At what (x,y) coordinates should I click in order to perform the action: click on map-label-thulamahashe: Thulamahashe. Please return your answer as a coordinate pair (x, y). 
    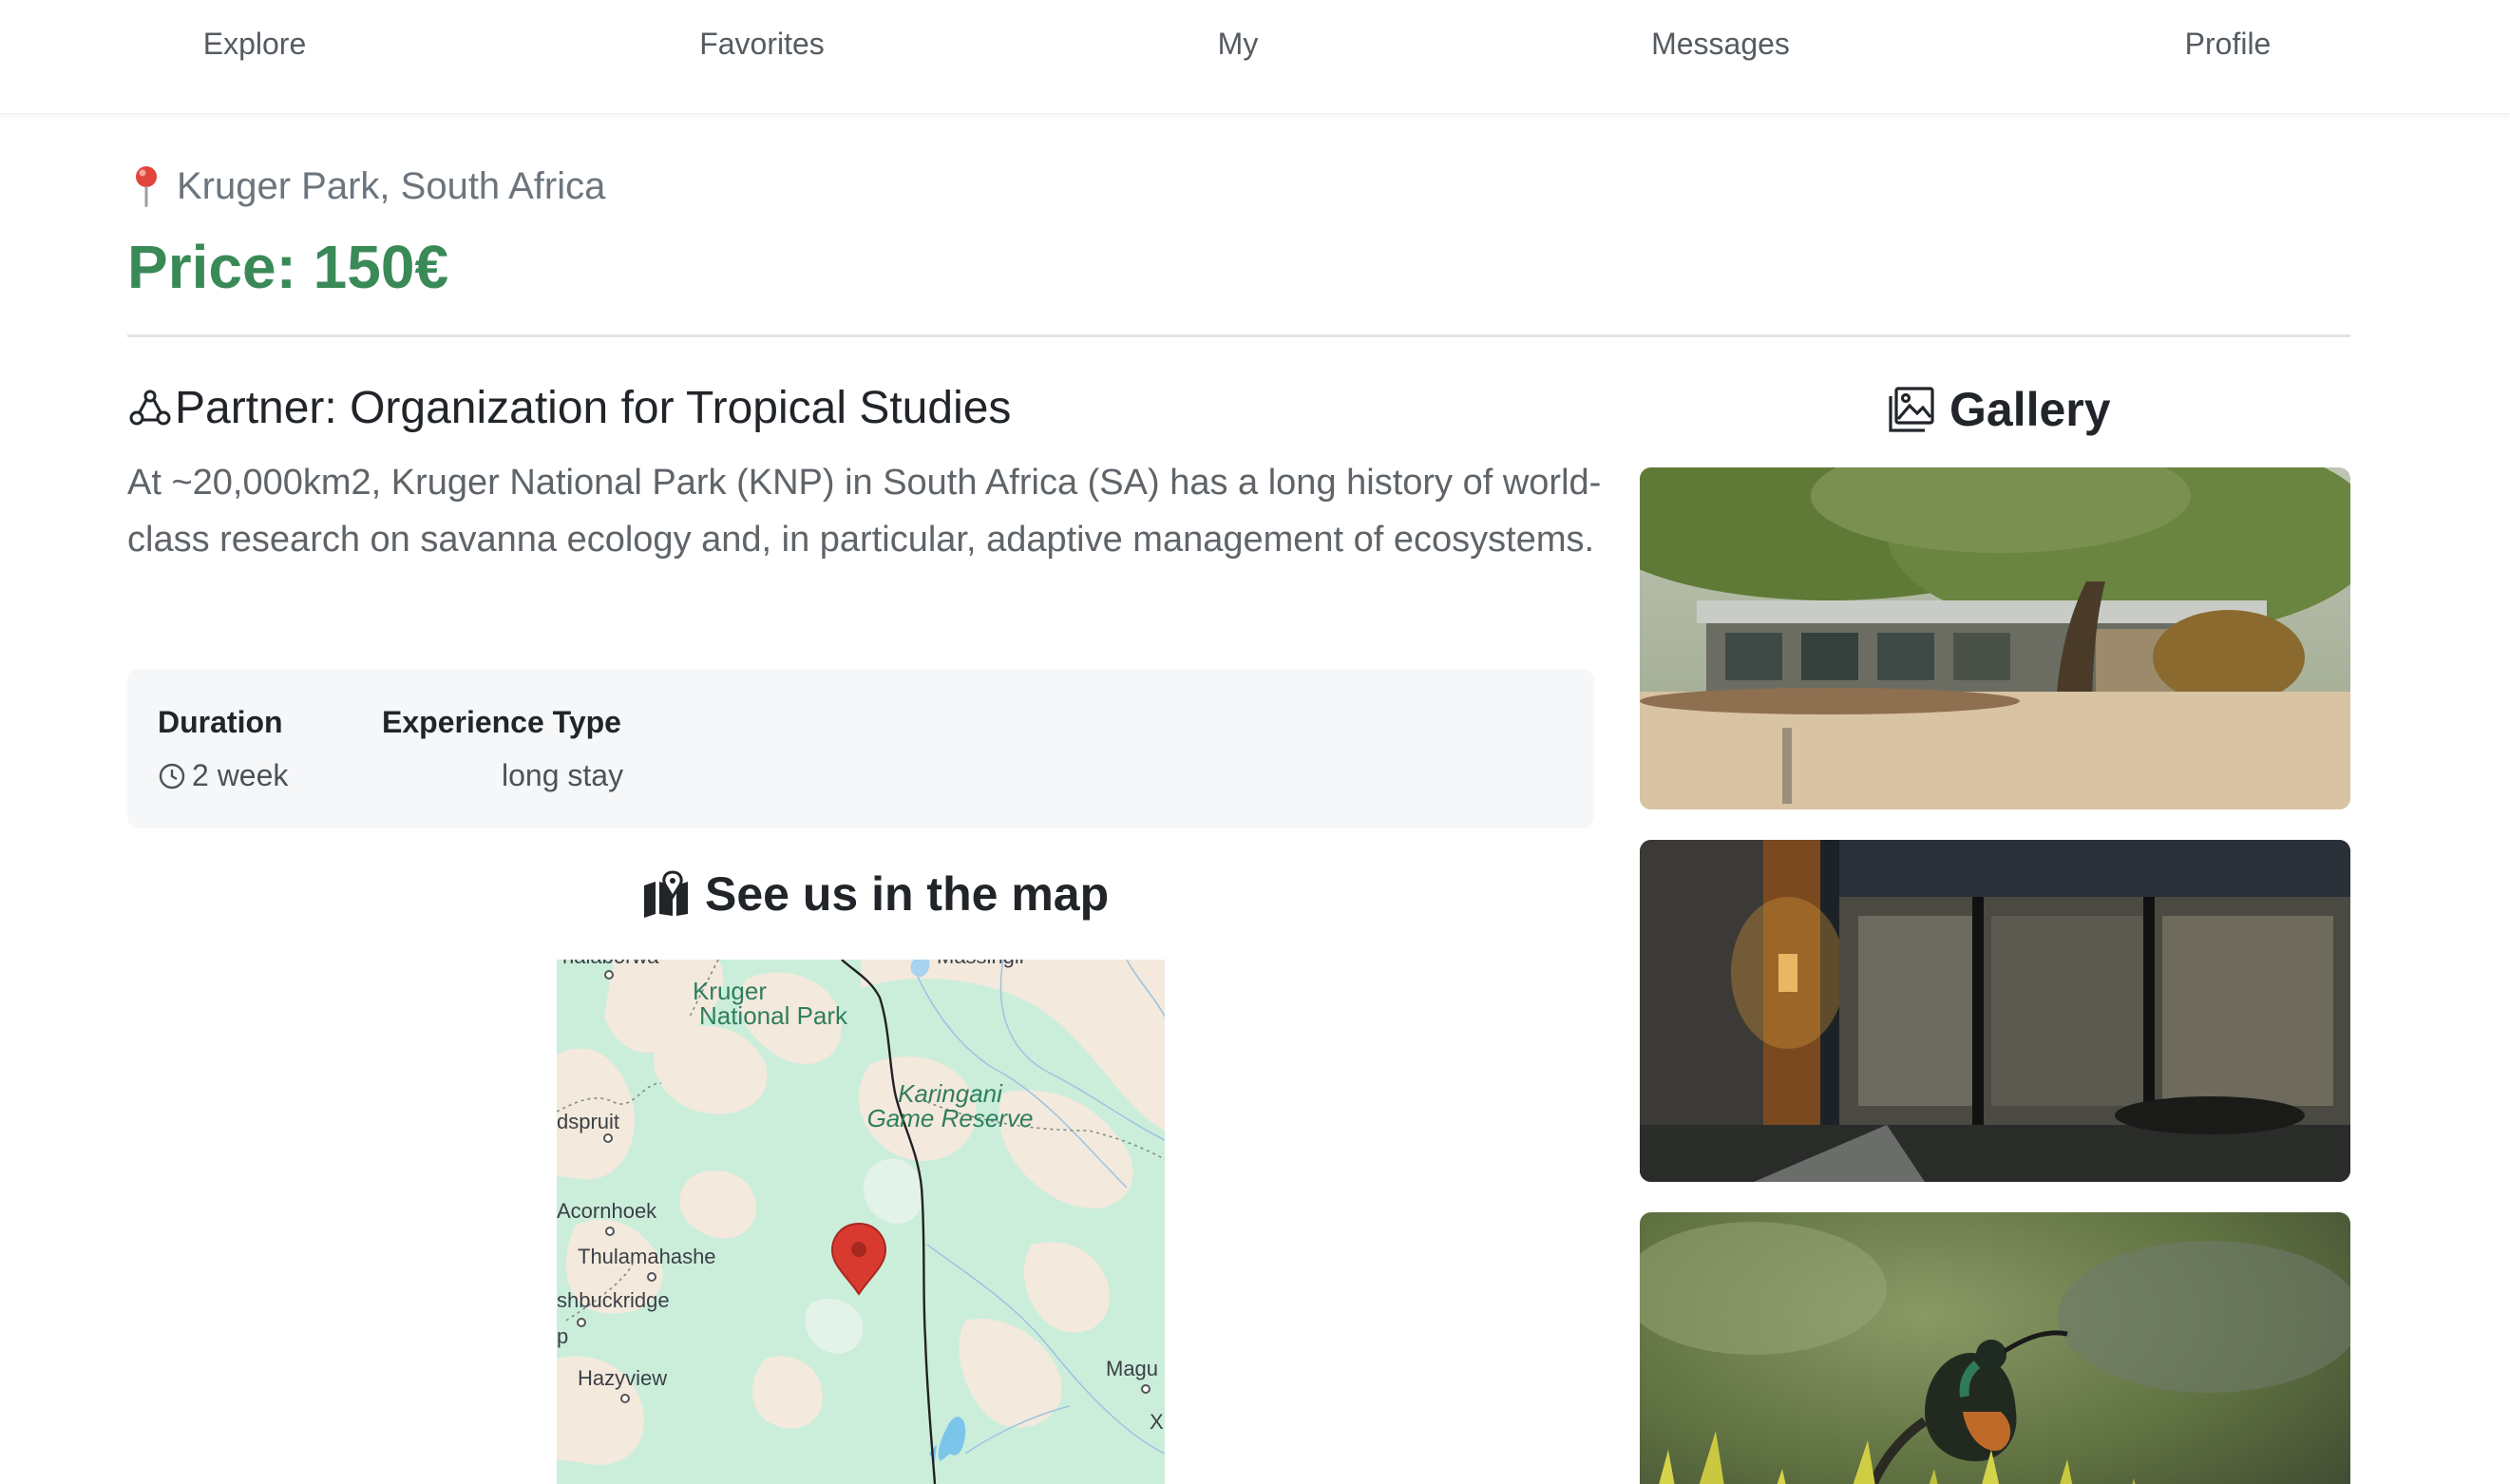
    Looking at the image, I should click on (647, 1256).